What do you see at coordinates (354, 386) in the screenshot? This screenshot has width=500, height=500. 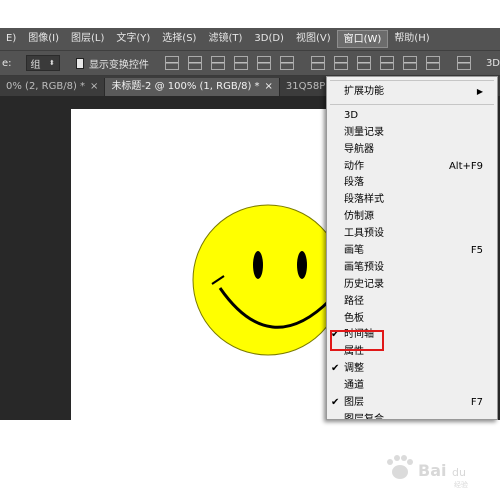 I see `menu-item-label: 通道` at bounding box center [354, 386].